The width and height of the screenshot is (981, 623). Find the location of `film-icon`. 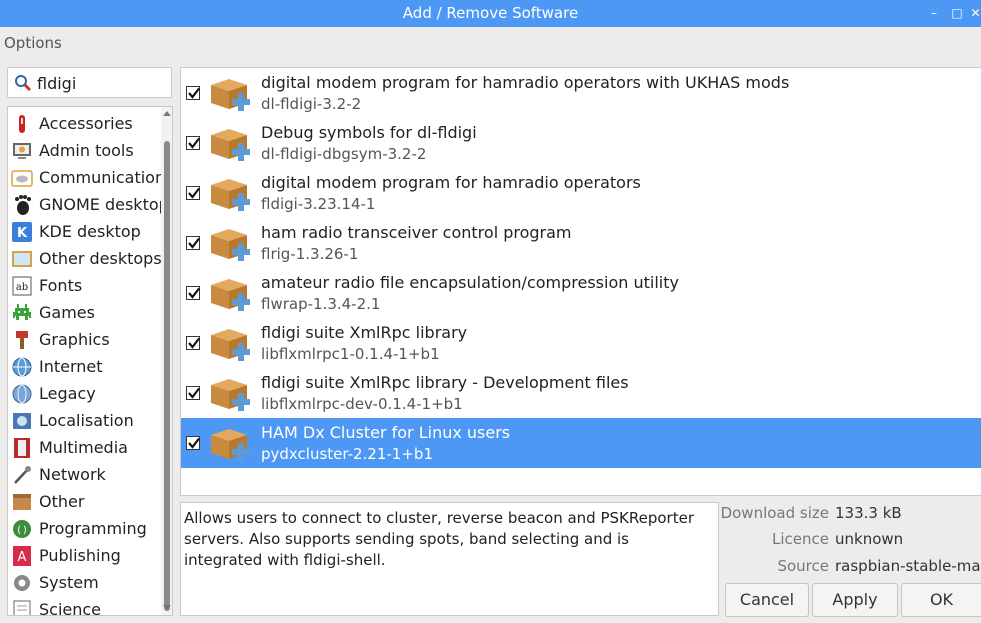

film-icon is located at coordinates (22, 448).